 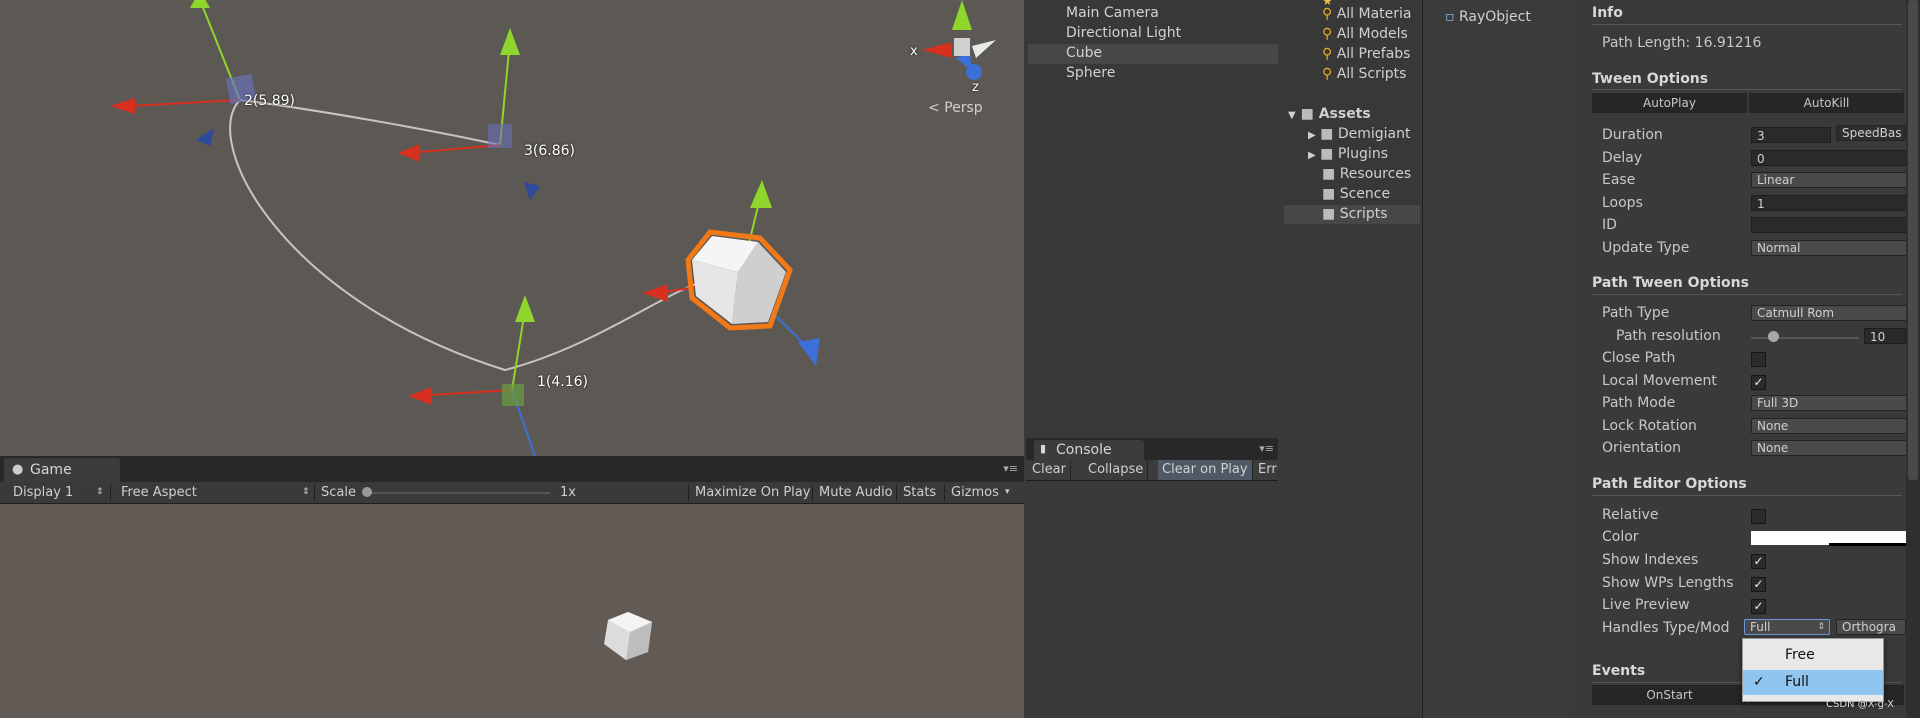 What do you see at coordinates (1773, 336) in the screenshot?
I see `path-resolution-slider-thumb` at bounding box center [1773, 336].